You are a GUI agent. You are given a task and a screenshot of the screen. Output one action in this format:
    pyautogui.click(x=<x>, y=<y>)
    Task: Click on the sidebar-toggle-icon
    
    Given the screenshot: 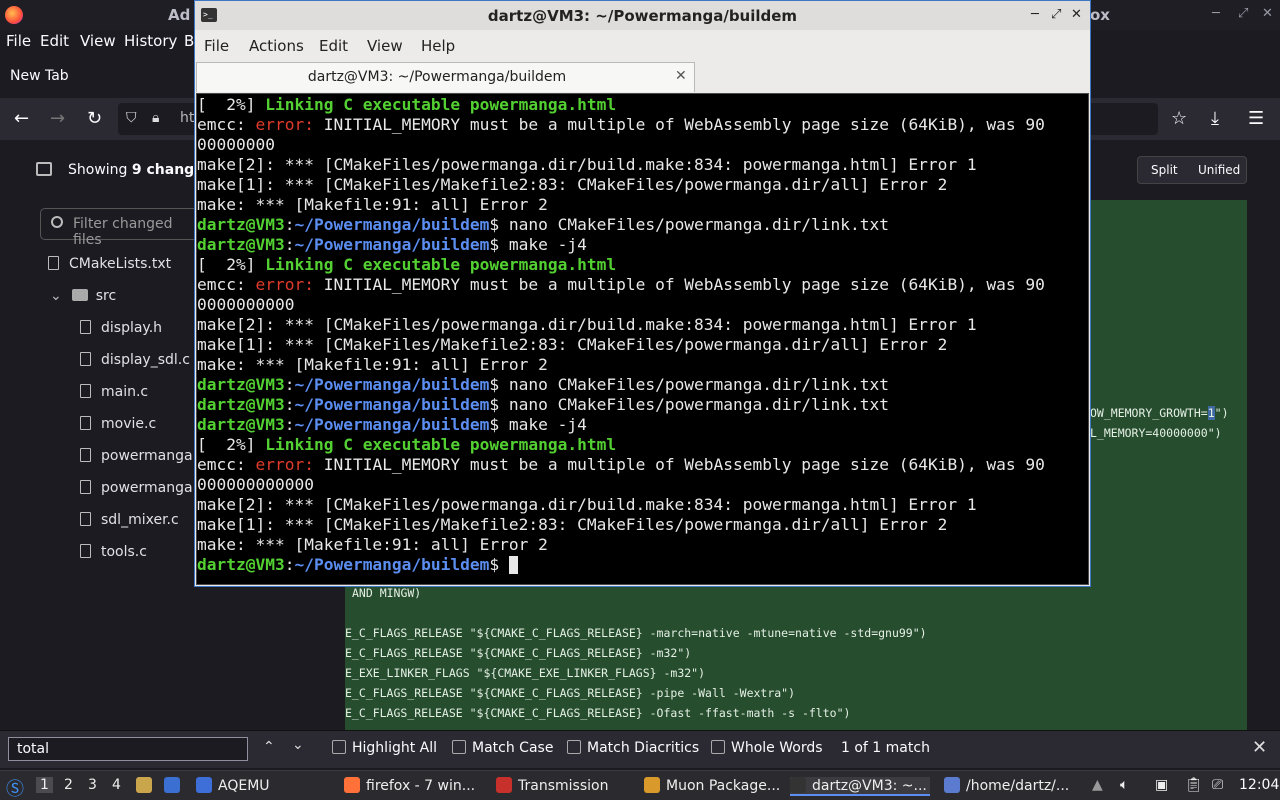 What is the action you would take?
    pyautogui.click(x=44, y=169)
    